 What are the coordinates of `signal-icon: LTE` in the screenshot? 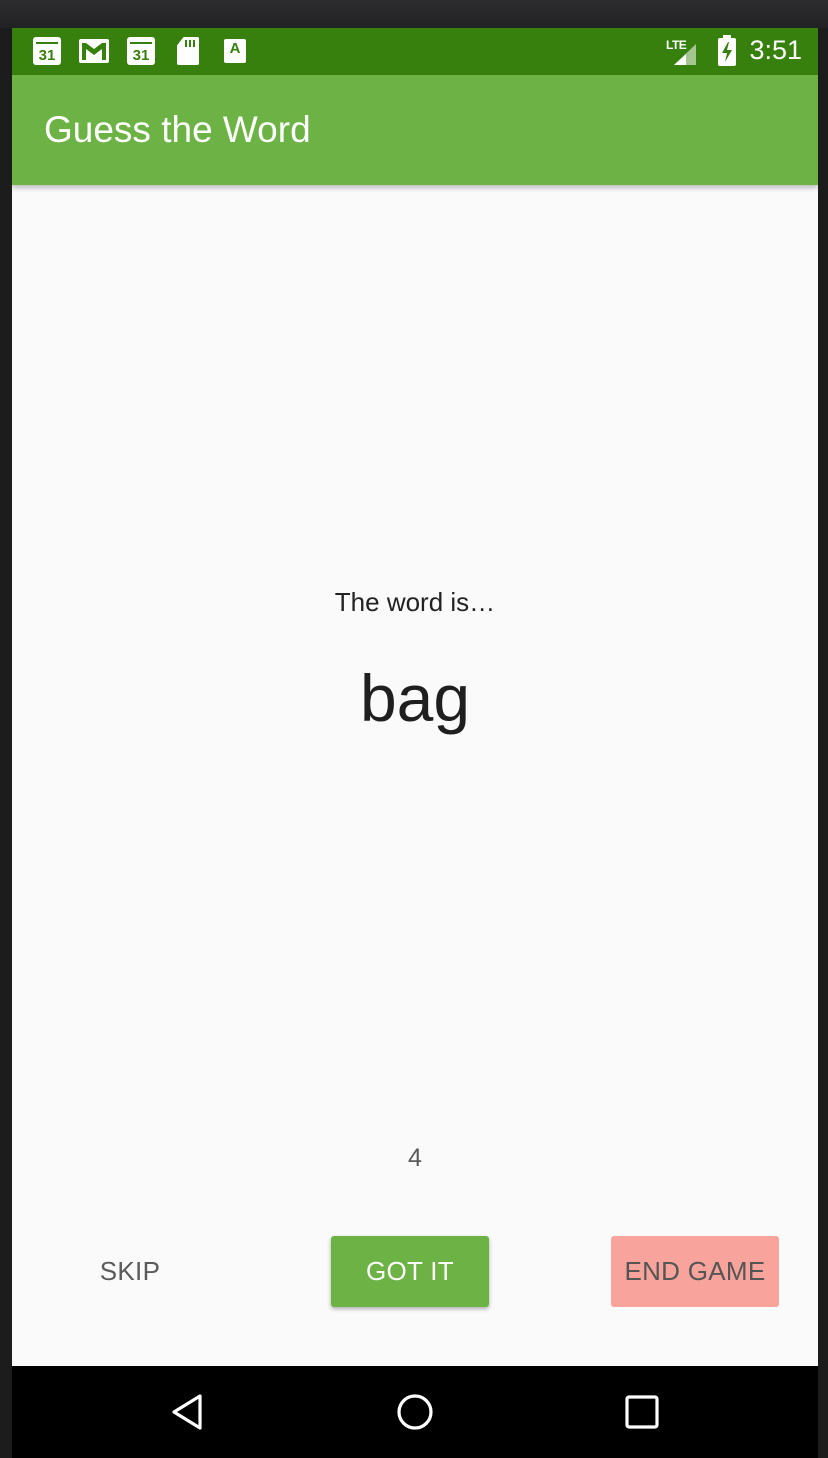 It's located at (683, 52).